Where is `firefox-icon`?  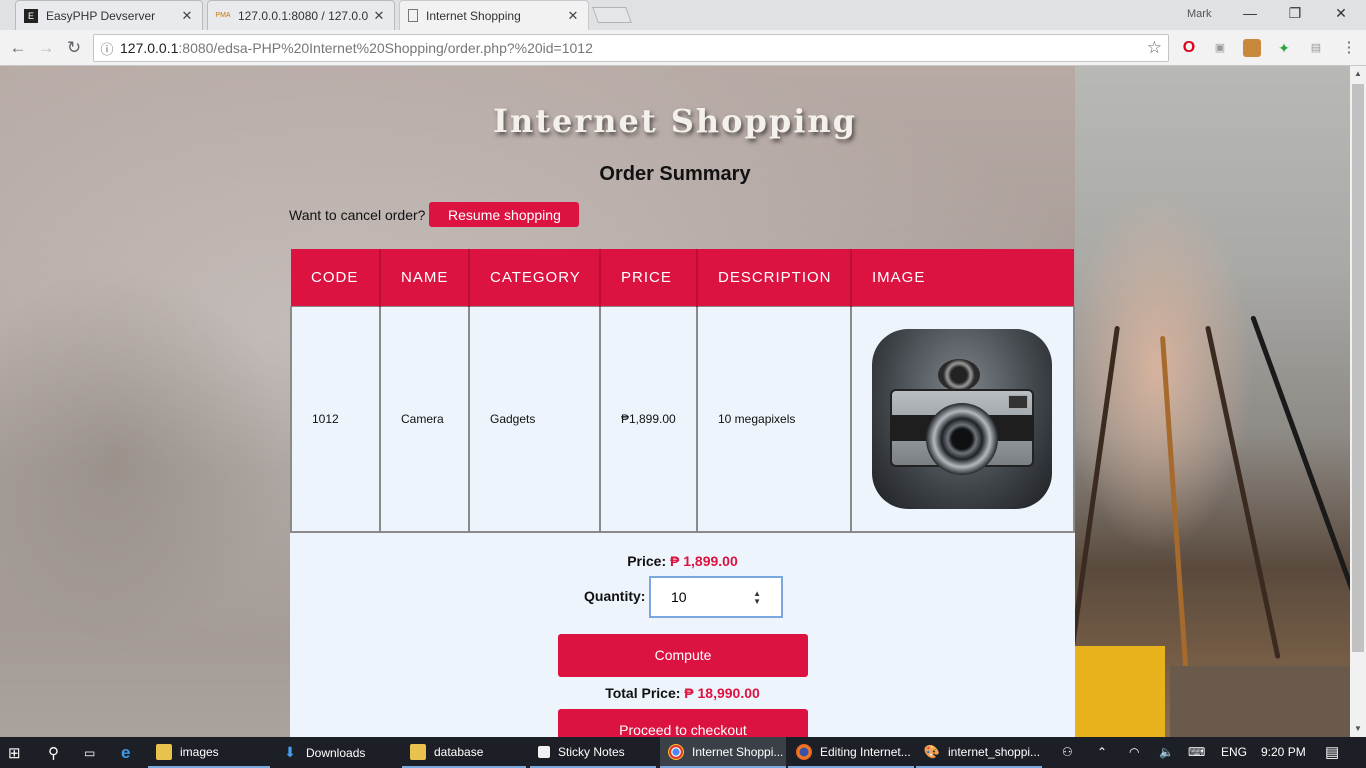 firefox-icon is located at coordinates (804, 751).